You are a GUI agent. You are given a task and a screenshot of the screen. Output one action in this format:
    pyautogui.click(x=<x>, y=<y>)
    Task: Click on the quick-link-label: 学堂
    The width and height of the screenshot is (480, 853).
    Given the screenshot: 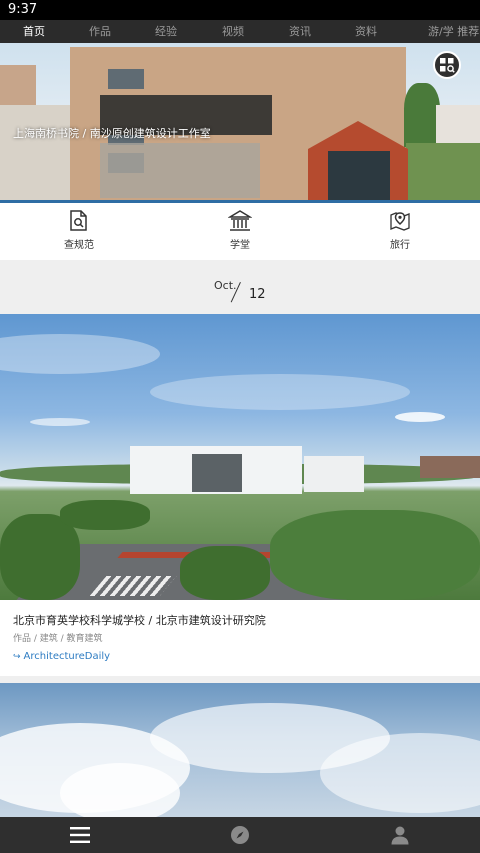 What is the action you would take?
    pyautogui.click(x=240, y=245)
    